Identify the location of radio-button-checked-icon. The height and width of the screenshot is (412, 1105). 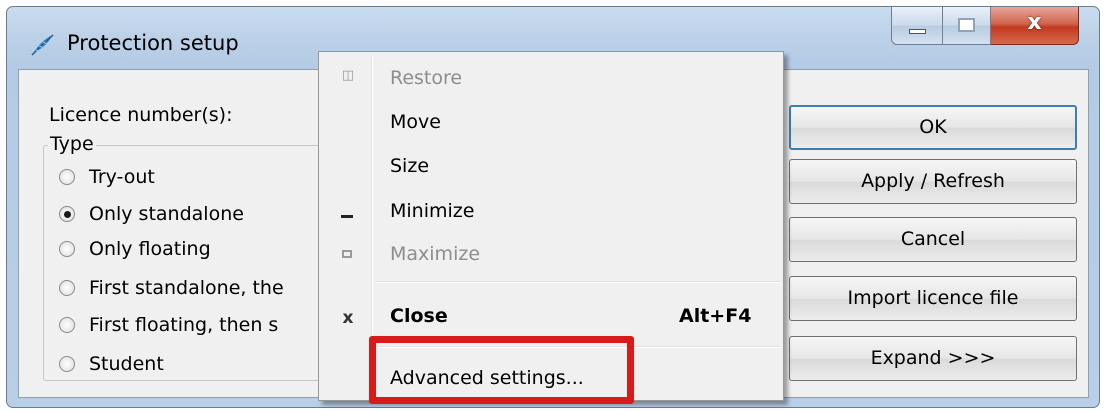
(67, 214).